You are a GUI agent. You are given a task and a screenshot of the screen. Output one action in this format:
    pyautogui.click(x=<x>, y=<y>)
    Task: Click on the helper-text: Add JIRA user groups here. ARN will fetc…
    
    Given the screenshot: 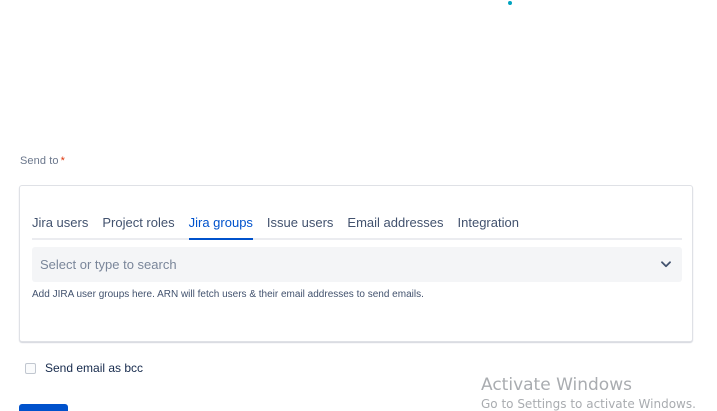 What is the action you would take?
    pyautogui.click(x=228, y=294)
    